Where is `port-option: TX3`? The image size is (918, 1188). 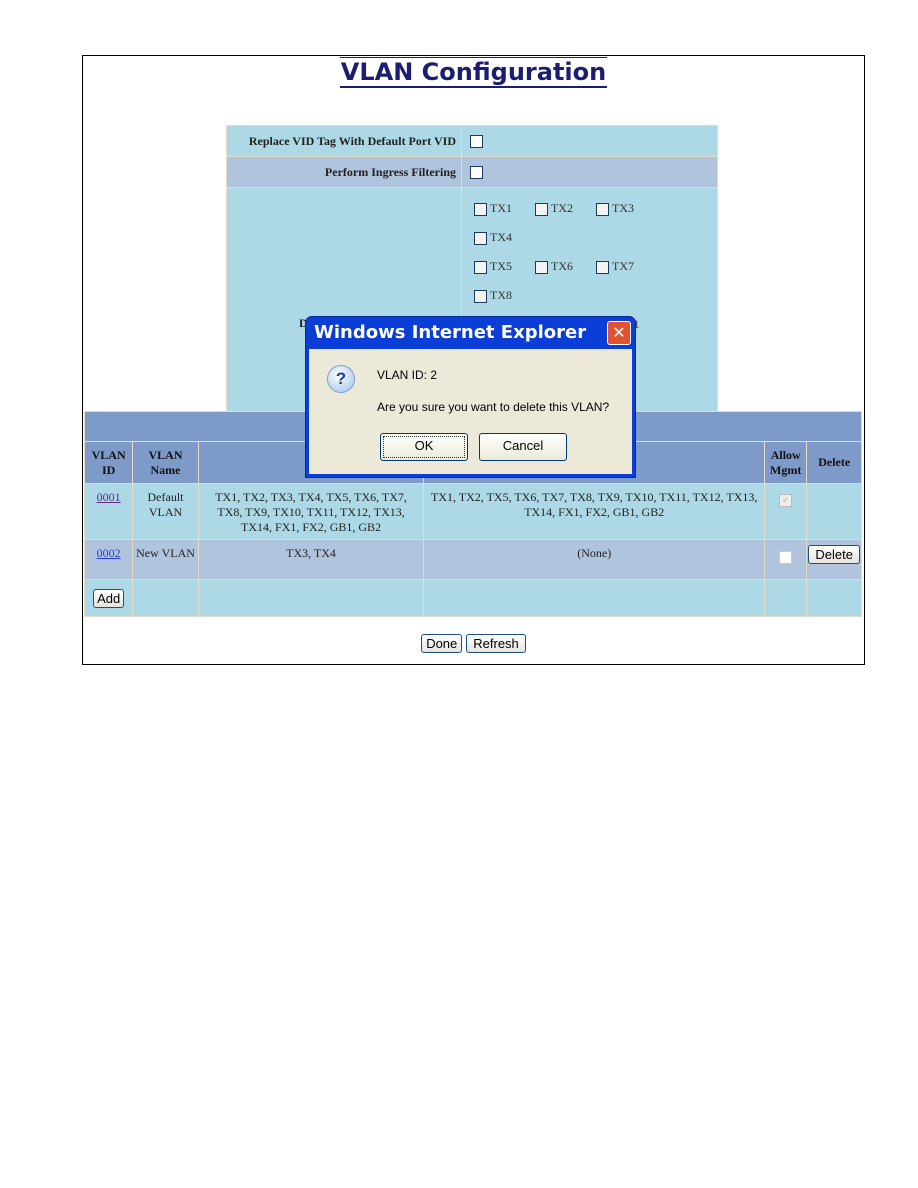
port-option: TX3 is located at coordinates (626, 208).